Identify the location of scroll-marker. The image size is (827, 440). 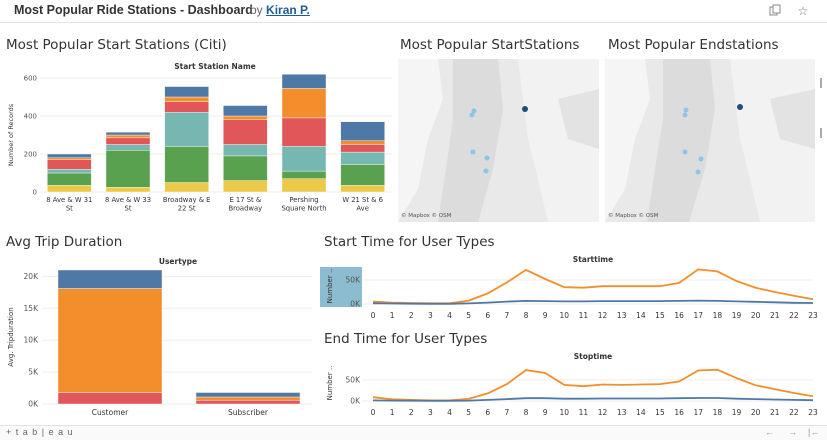
(821, 133).